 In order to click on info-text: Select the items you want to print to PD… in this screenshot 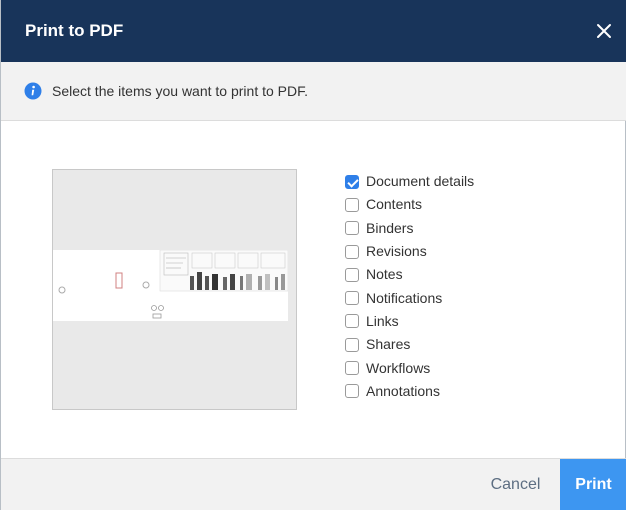, I will do `click(180, 91)`.